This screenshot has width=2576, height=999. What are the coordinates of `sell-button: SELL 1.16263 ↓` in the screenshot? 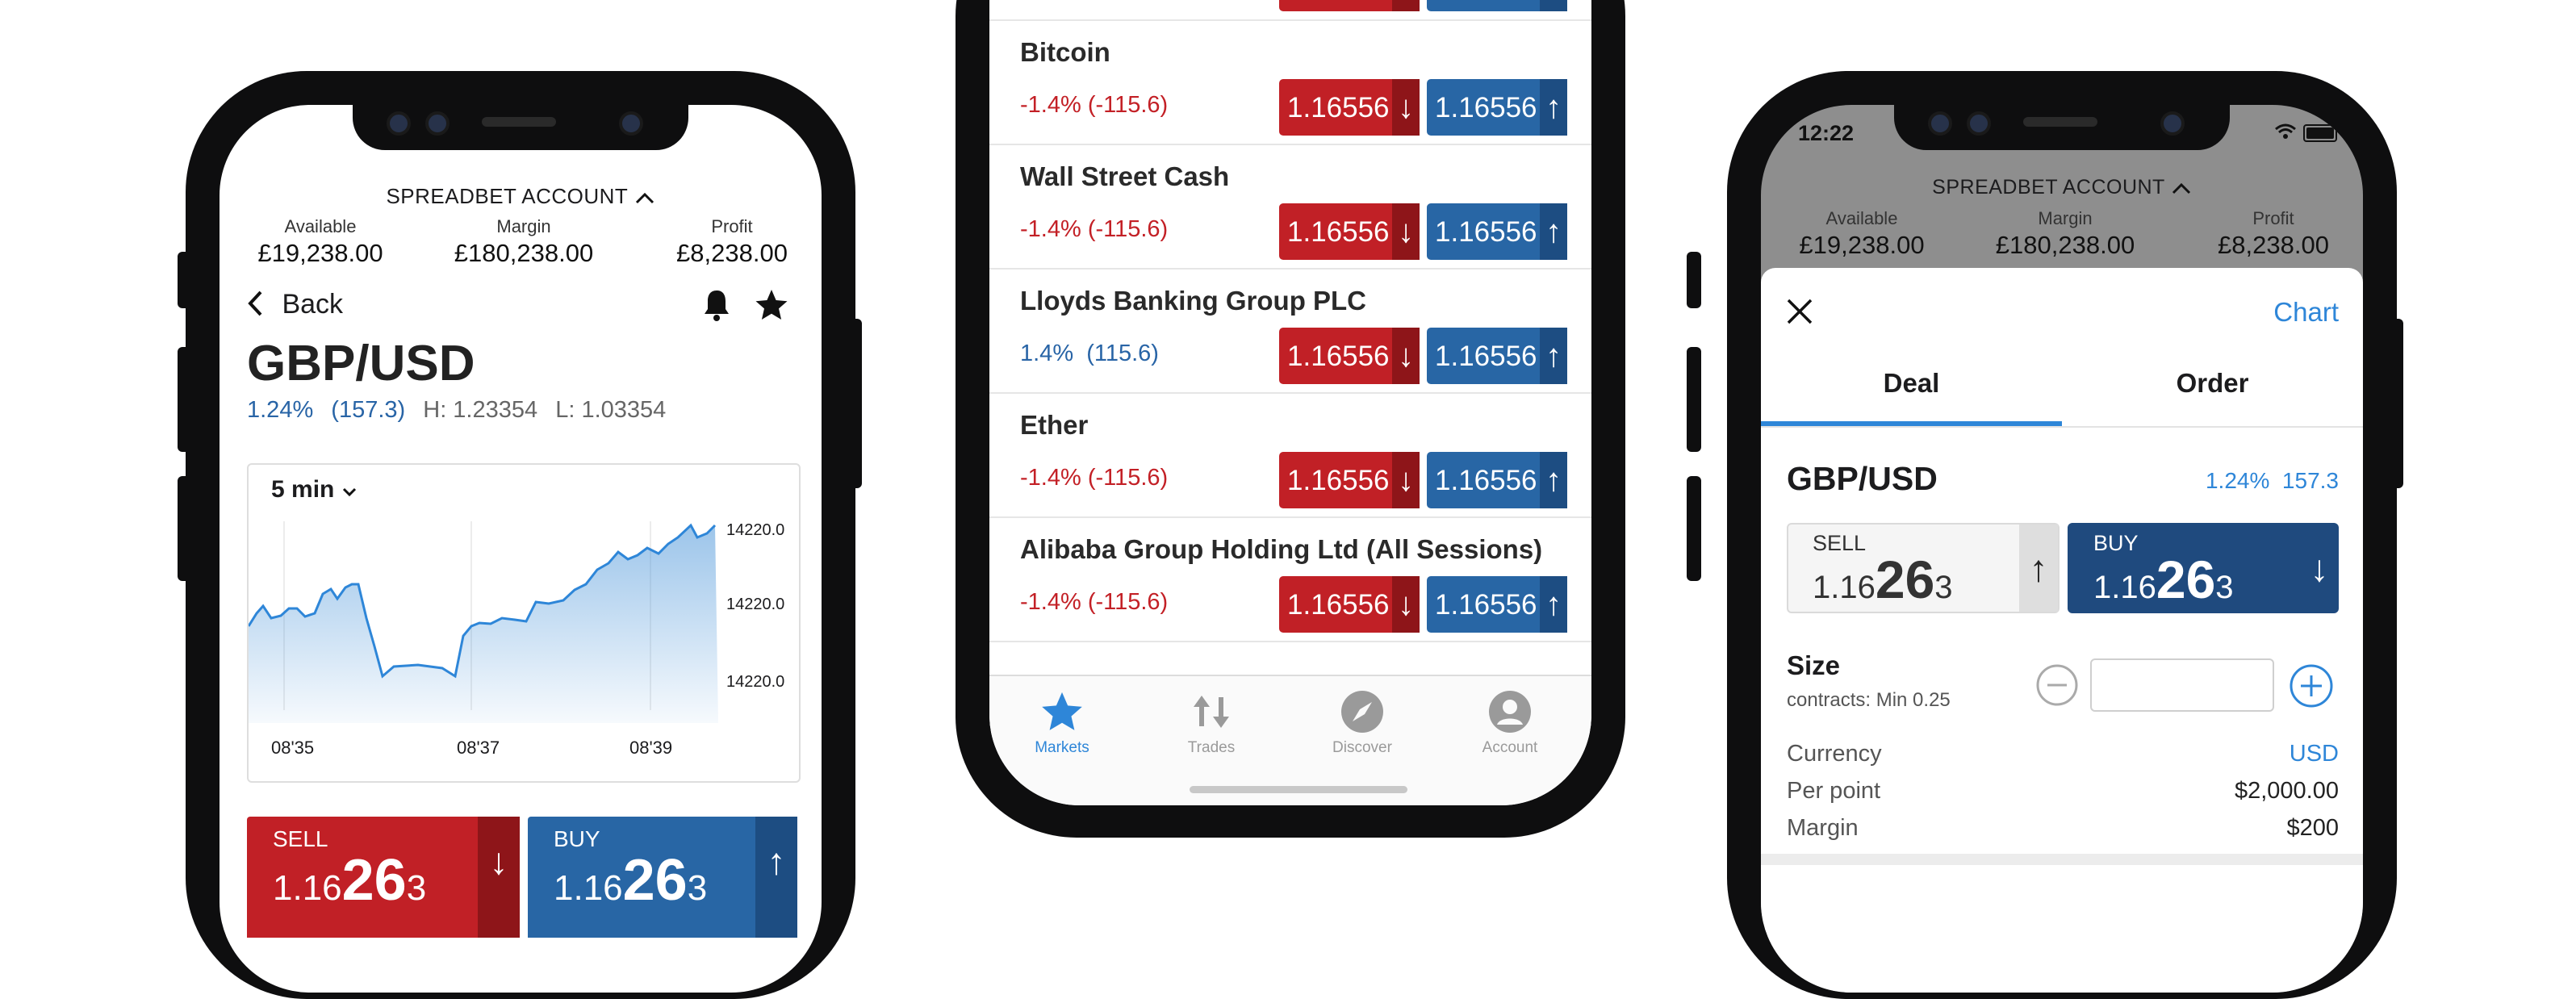 It's located at (383, 878).